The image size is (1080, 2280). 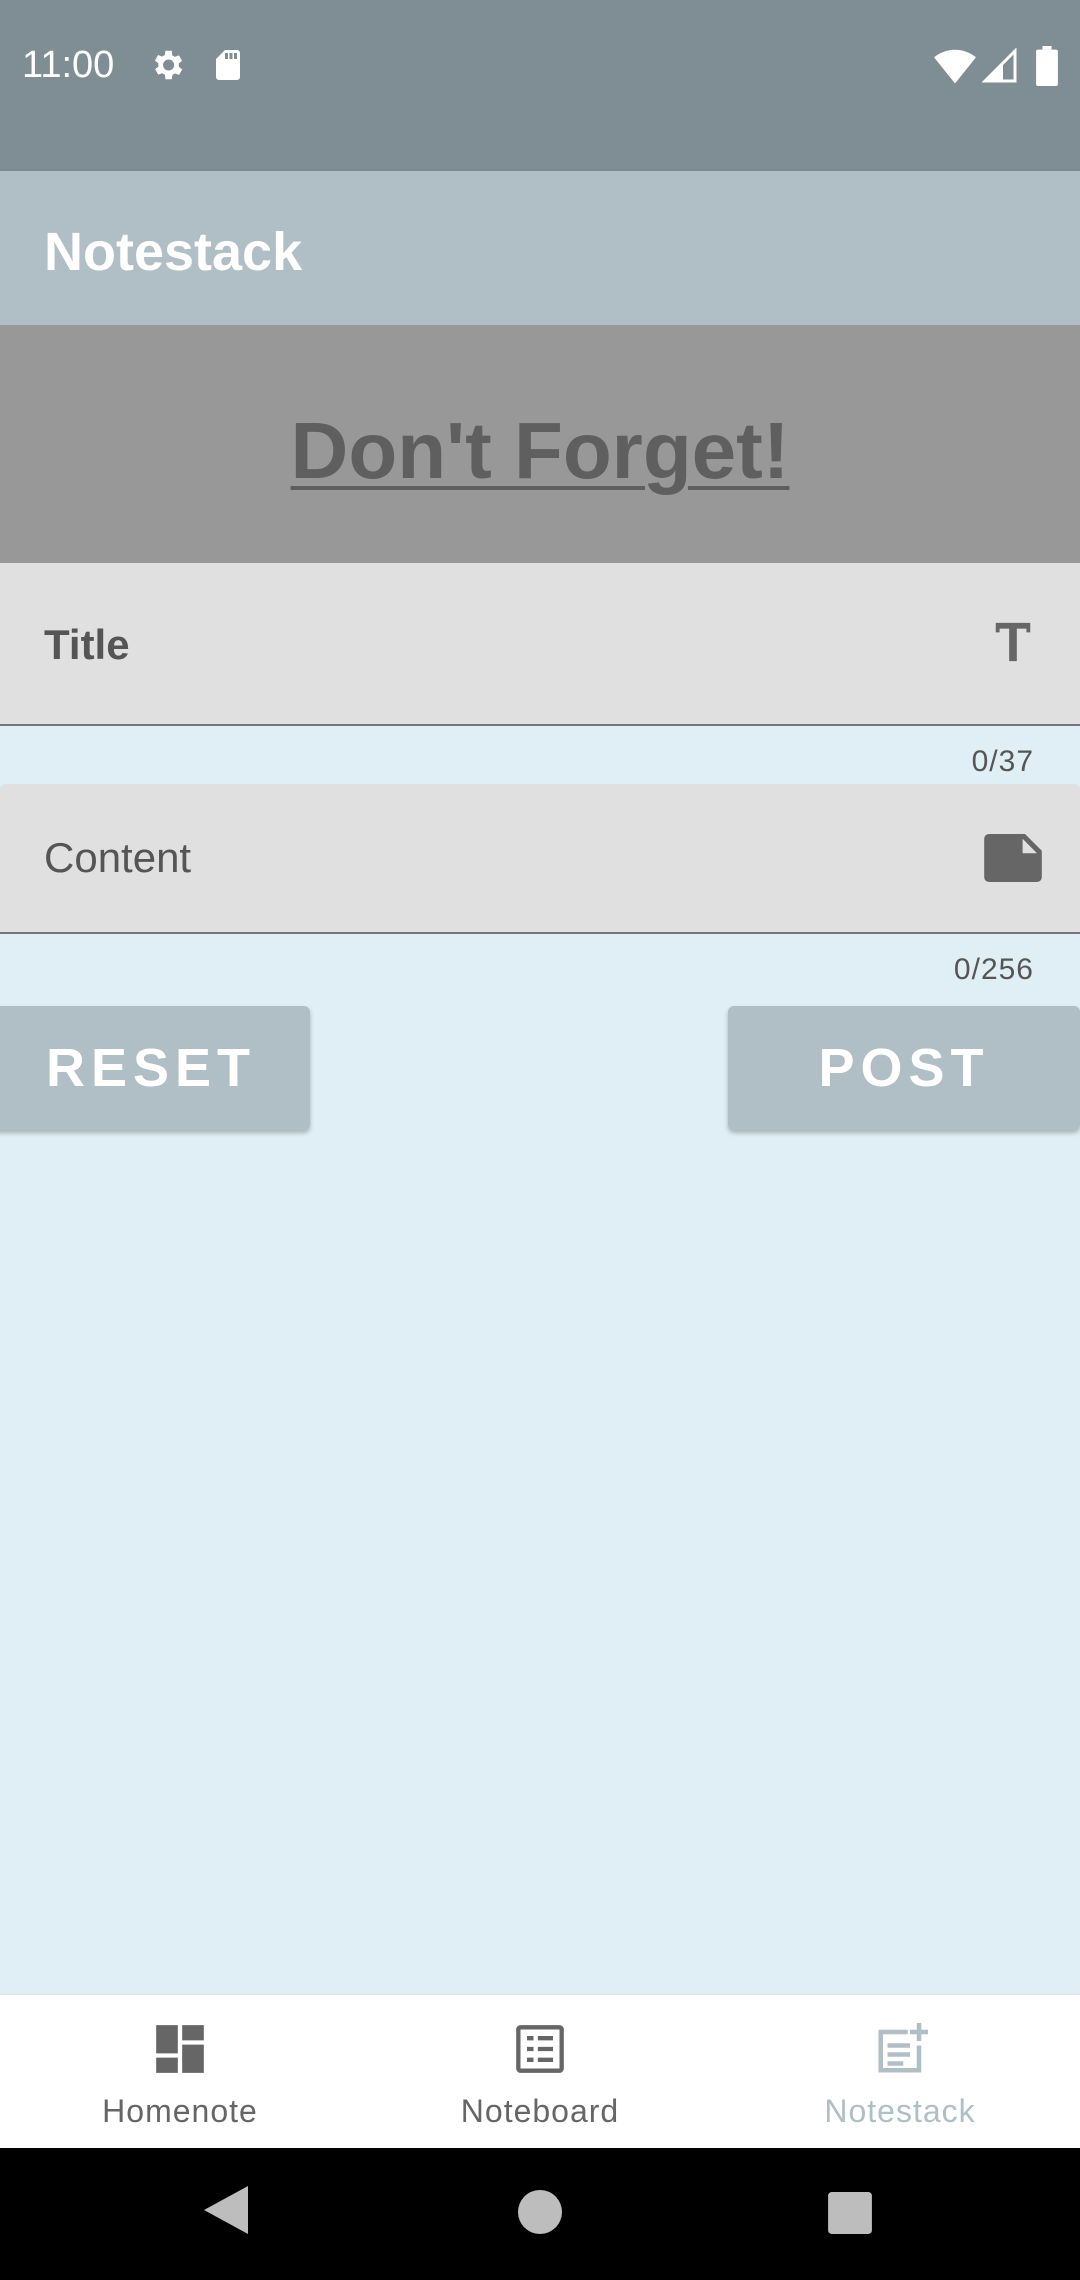 I want to click on content-counter: 0/256, so click(x=993, y=969).